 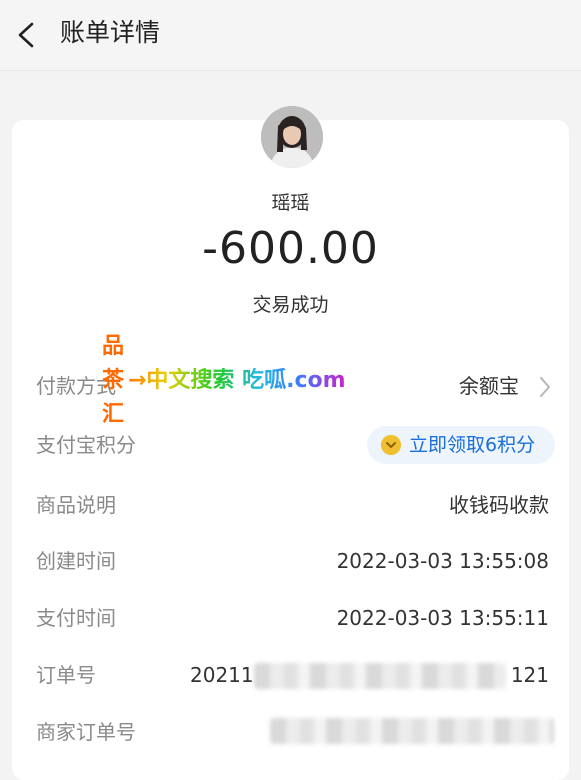 I want to click on transaction-status: 交易成功, so click(x=290, y=305).